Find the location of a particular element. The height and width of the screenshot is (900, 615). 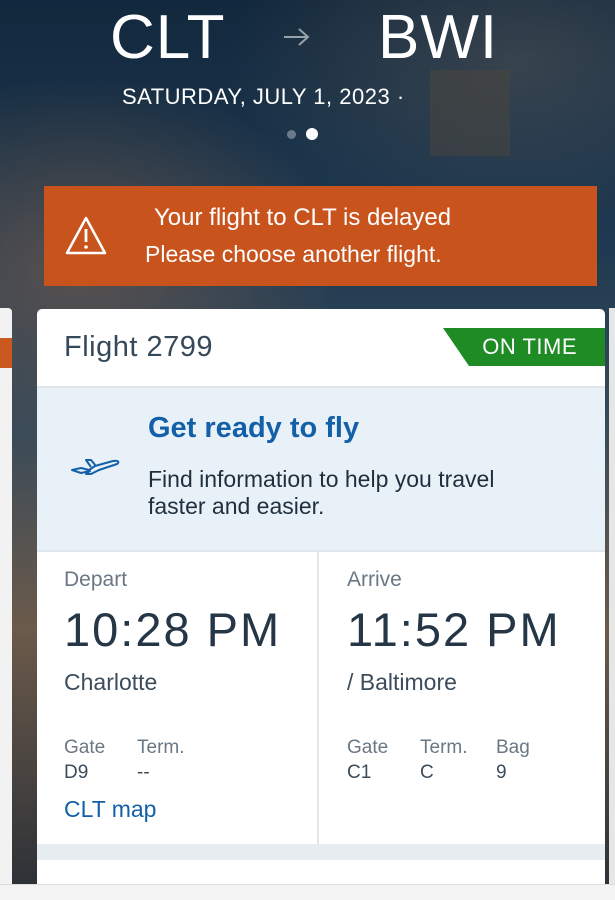

next-card-peek is located at coordinates (612, 603).